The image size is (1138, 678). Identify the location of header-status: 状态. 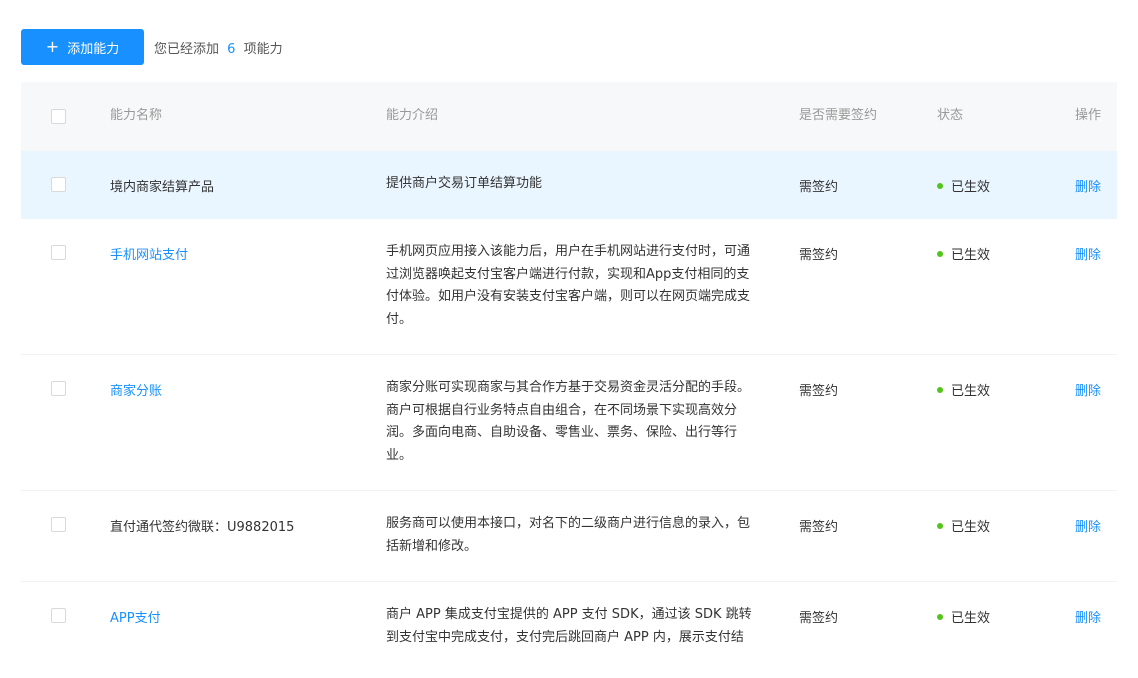
(950, 115).